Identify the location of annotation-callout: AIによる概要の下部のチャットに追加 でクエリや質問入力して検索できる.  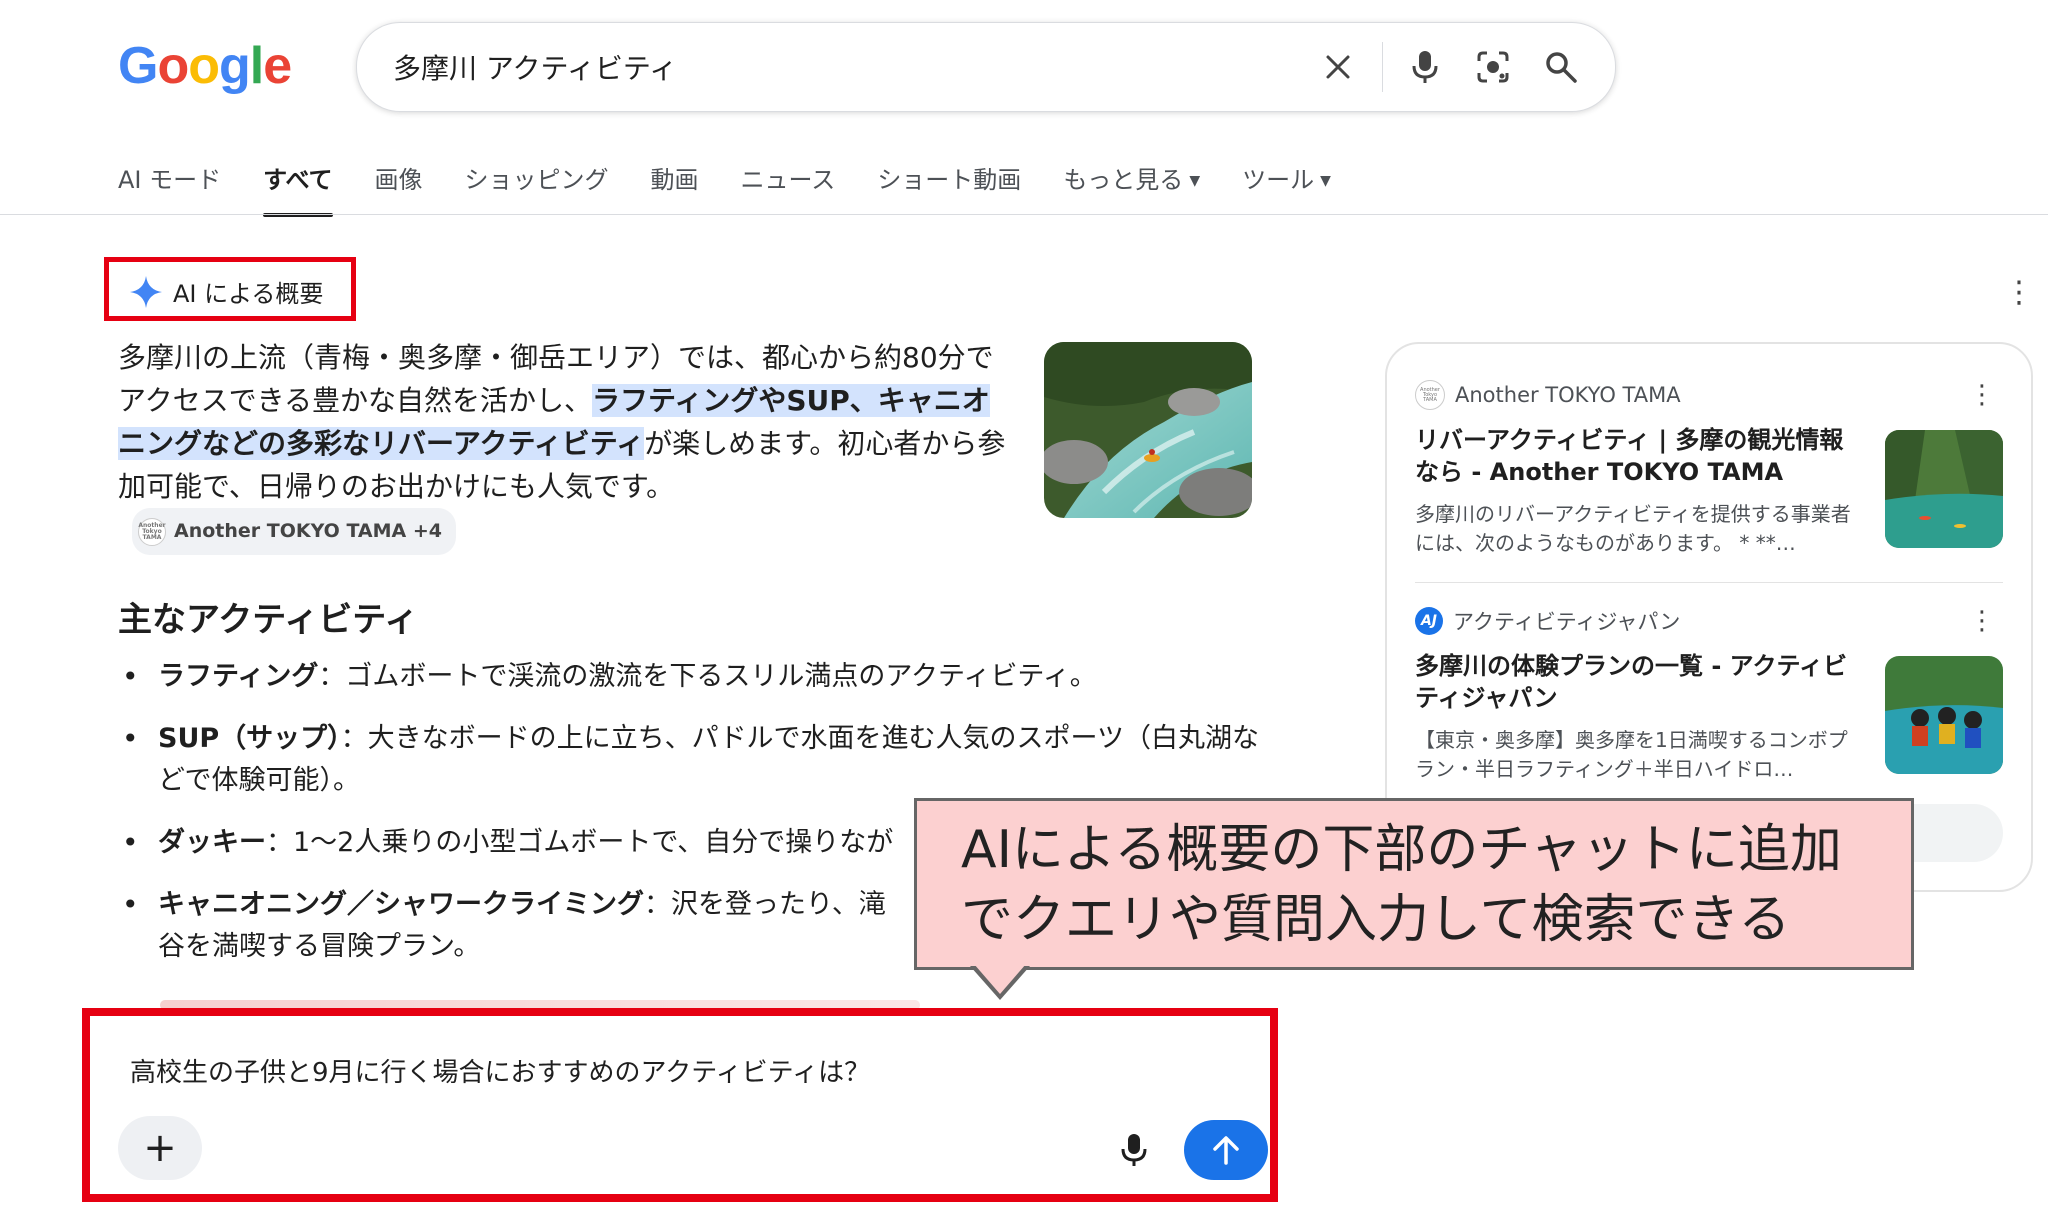
(1414, 884).